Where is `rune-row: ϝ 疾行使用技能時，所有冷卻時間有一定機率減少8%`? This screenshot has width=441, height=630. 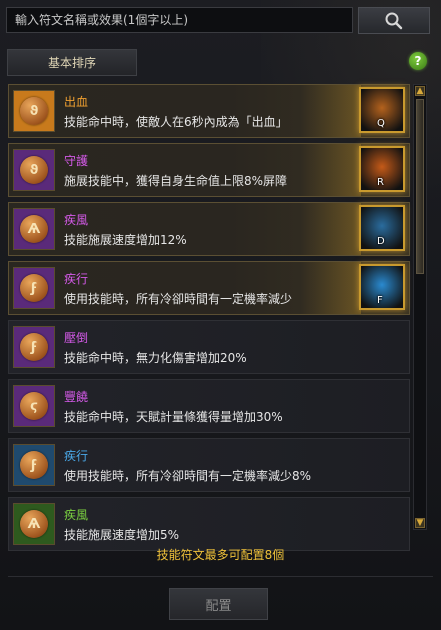
rune-row: ϝ 疾行使用技能時，所有冷卻時間有一定機率減少8% is located at coordinates (209, 465).